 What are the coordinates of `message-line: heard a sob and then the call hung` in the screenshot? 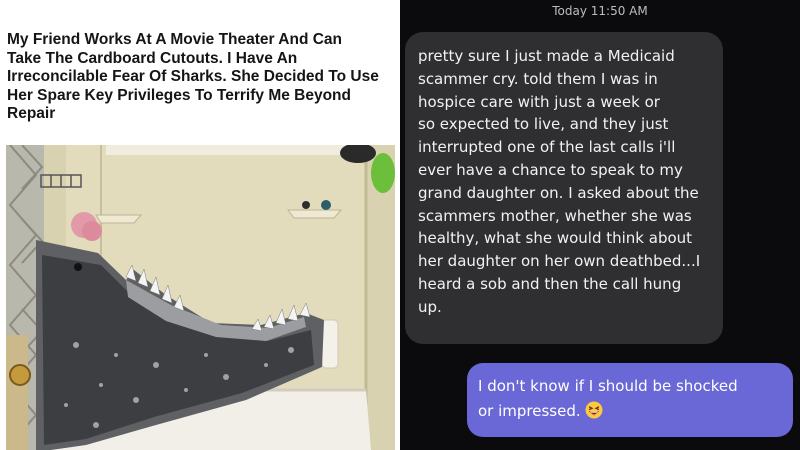 It's located at (550, 283).